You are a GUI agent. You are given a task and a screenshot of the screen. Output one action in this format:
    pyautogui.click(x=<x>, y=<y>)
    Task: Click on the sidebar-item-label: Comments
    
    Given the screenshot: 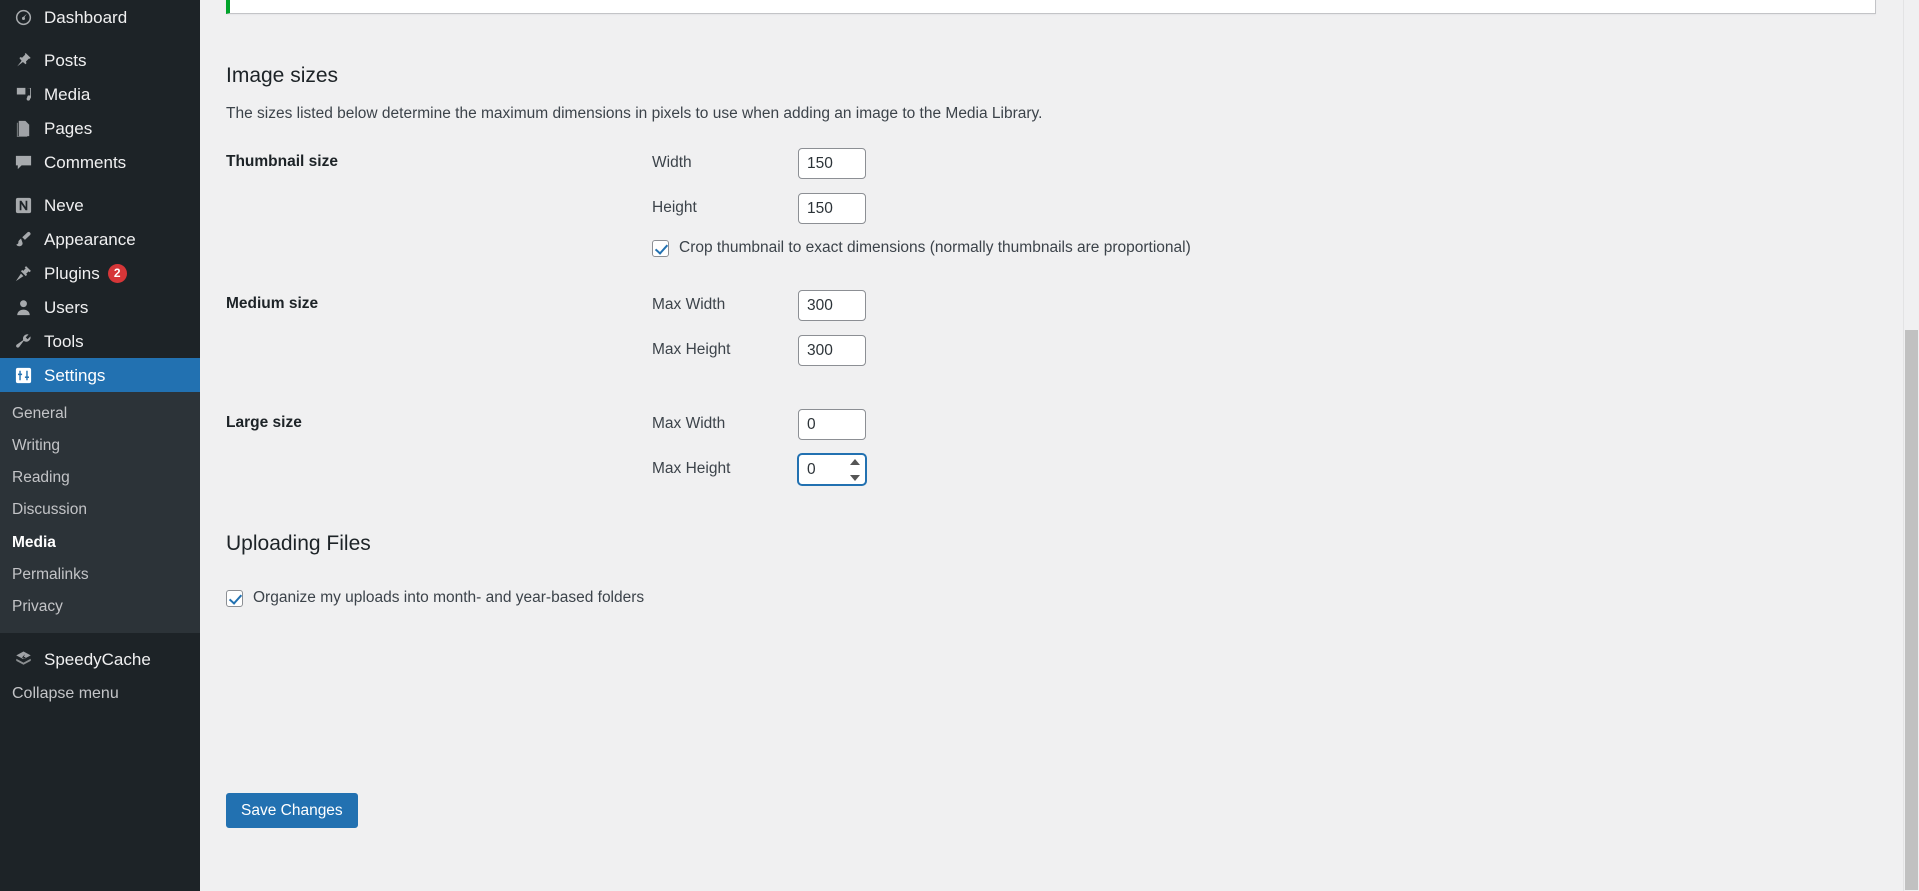 What is the action you would take?
    pyautogui.click(x=85, y=162)
    